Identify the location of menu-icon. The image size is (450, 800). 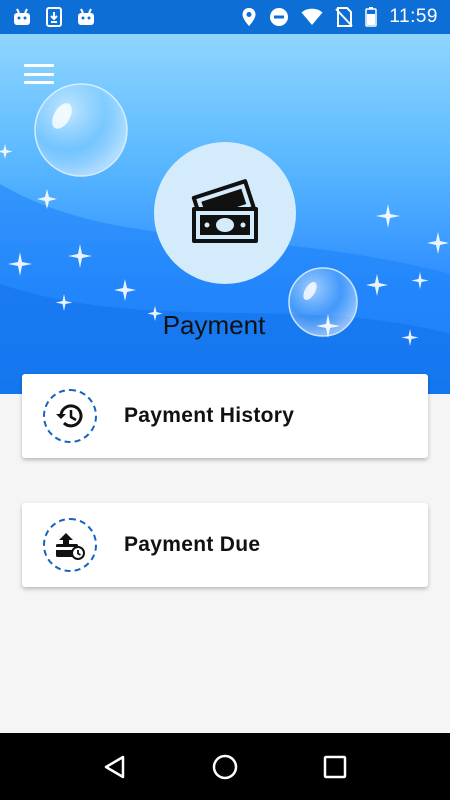
(39, 74).